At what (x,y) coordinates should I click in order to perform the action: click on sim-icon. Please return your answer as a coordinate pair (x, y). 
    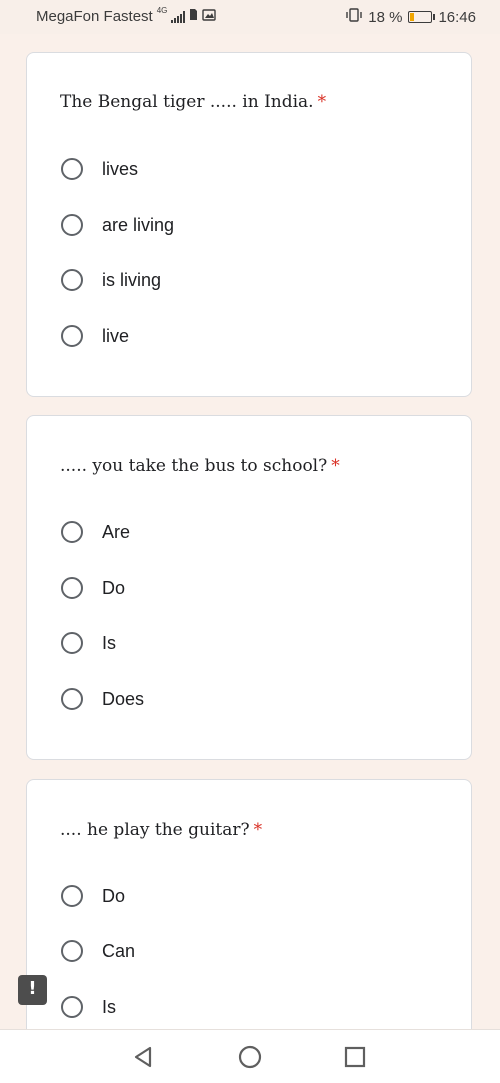
    Looking at the image, I should click on (193, 16).